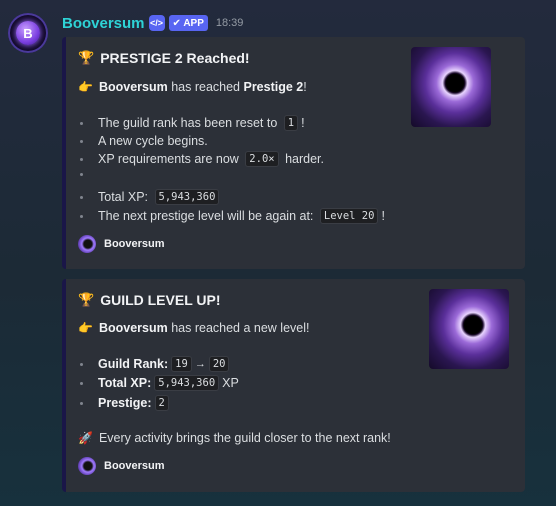 This screenshot has height=506, width=556. Describe the element at coordinates (219, 364) in the screenshot. I see `inline-code: 20` at that location.